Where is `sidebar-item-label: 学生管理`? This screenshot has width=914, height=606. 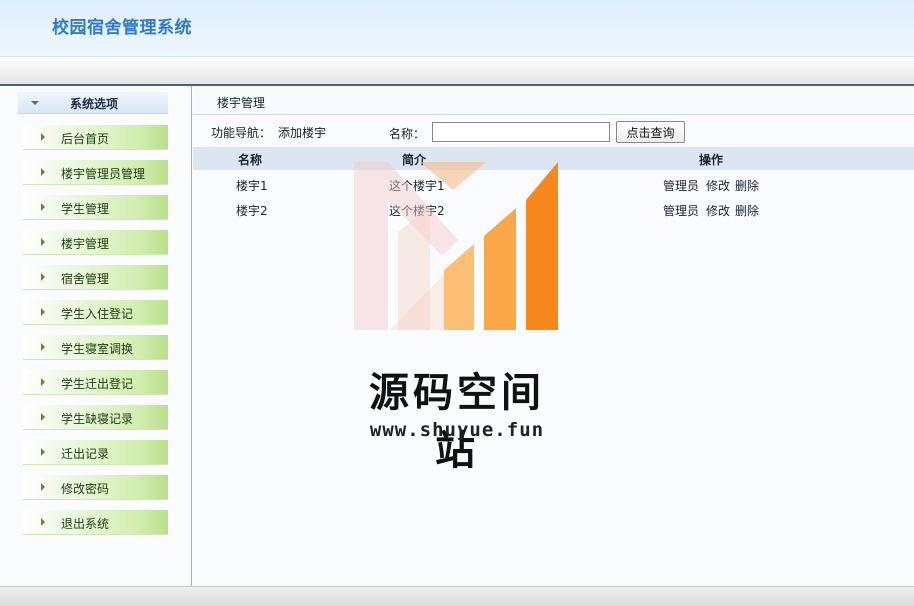
sidebar-item-label: 学生管理 is located at coordinates (85, 209).